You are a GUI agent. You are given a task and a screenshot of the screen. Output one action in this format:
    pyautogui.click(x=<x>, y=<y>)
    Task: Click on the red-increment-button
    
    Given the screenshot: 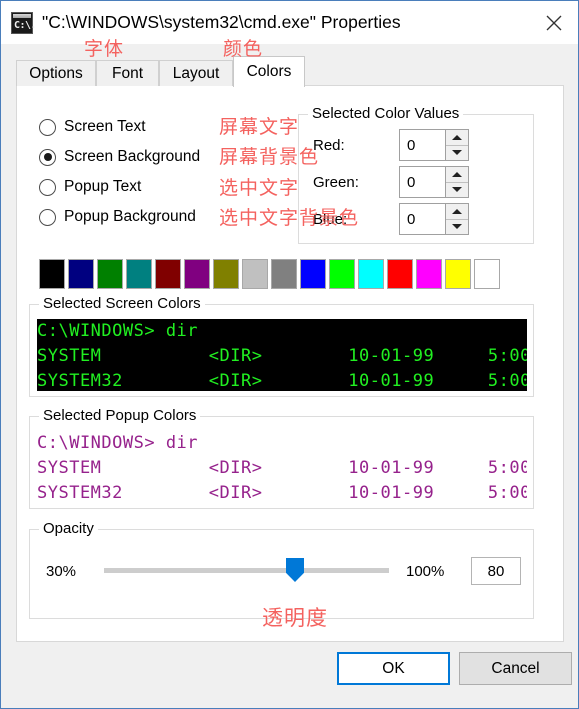 What is the action you would take?
    pyautogui.click(x=457, y=138)
    